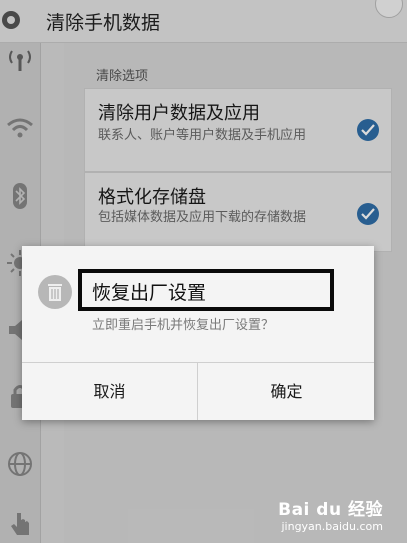  What do you see at coordinates (206, 290) in the screenshot?
I see `annotation-highlight-box` at bounding box center [206, 290].